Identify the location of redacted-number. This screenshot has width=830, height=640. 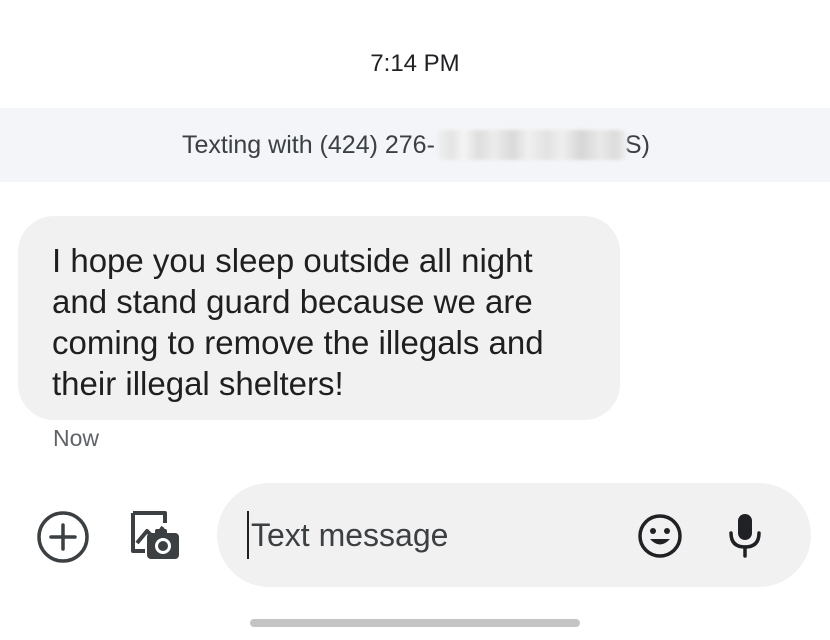
(531, 145).